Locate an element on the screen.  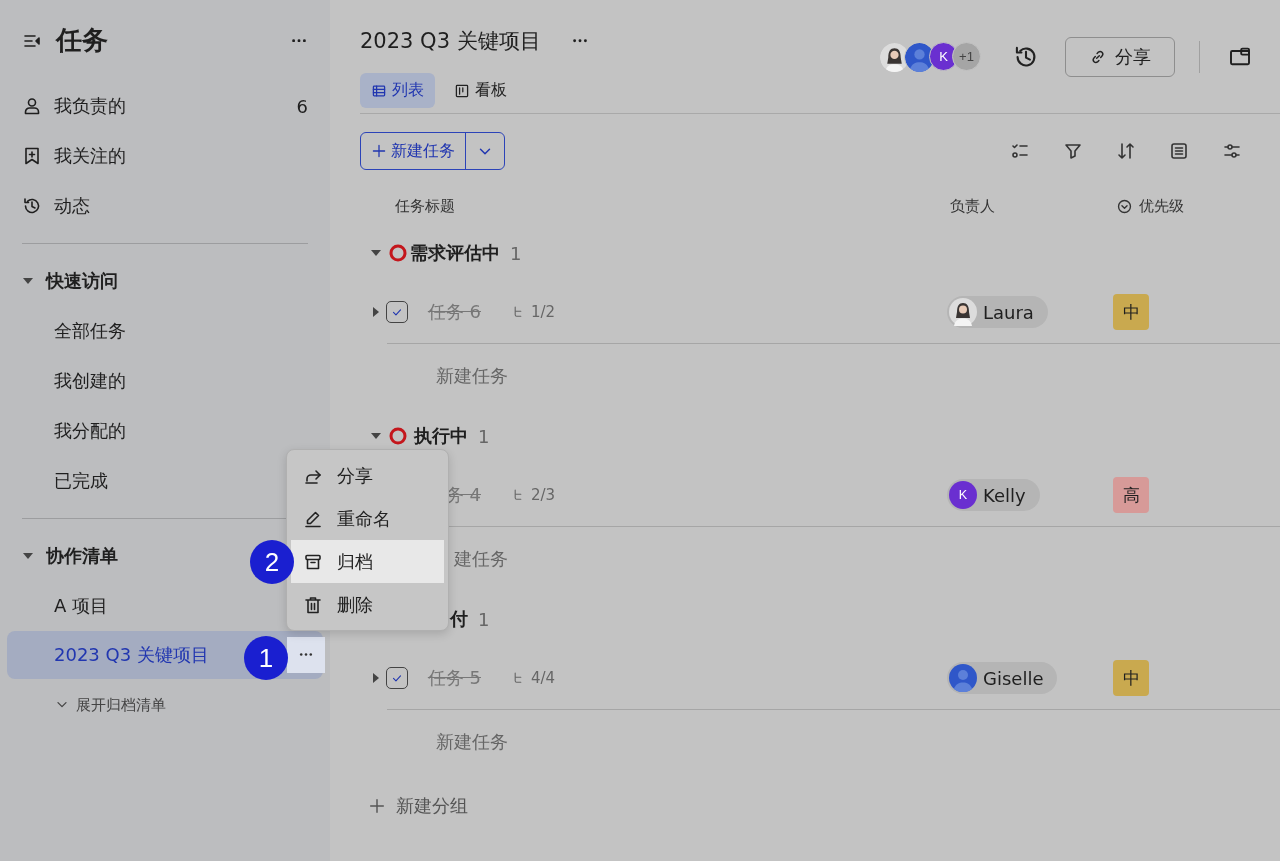
group-name: 付 is located at coordinates (458, 619).